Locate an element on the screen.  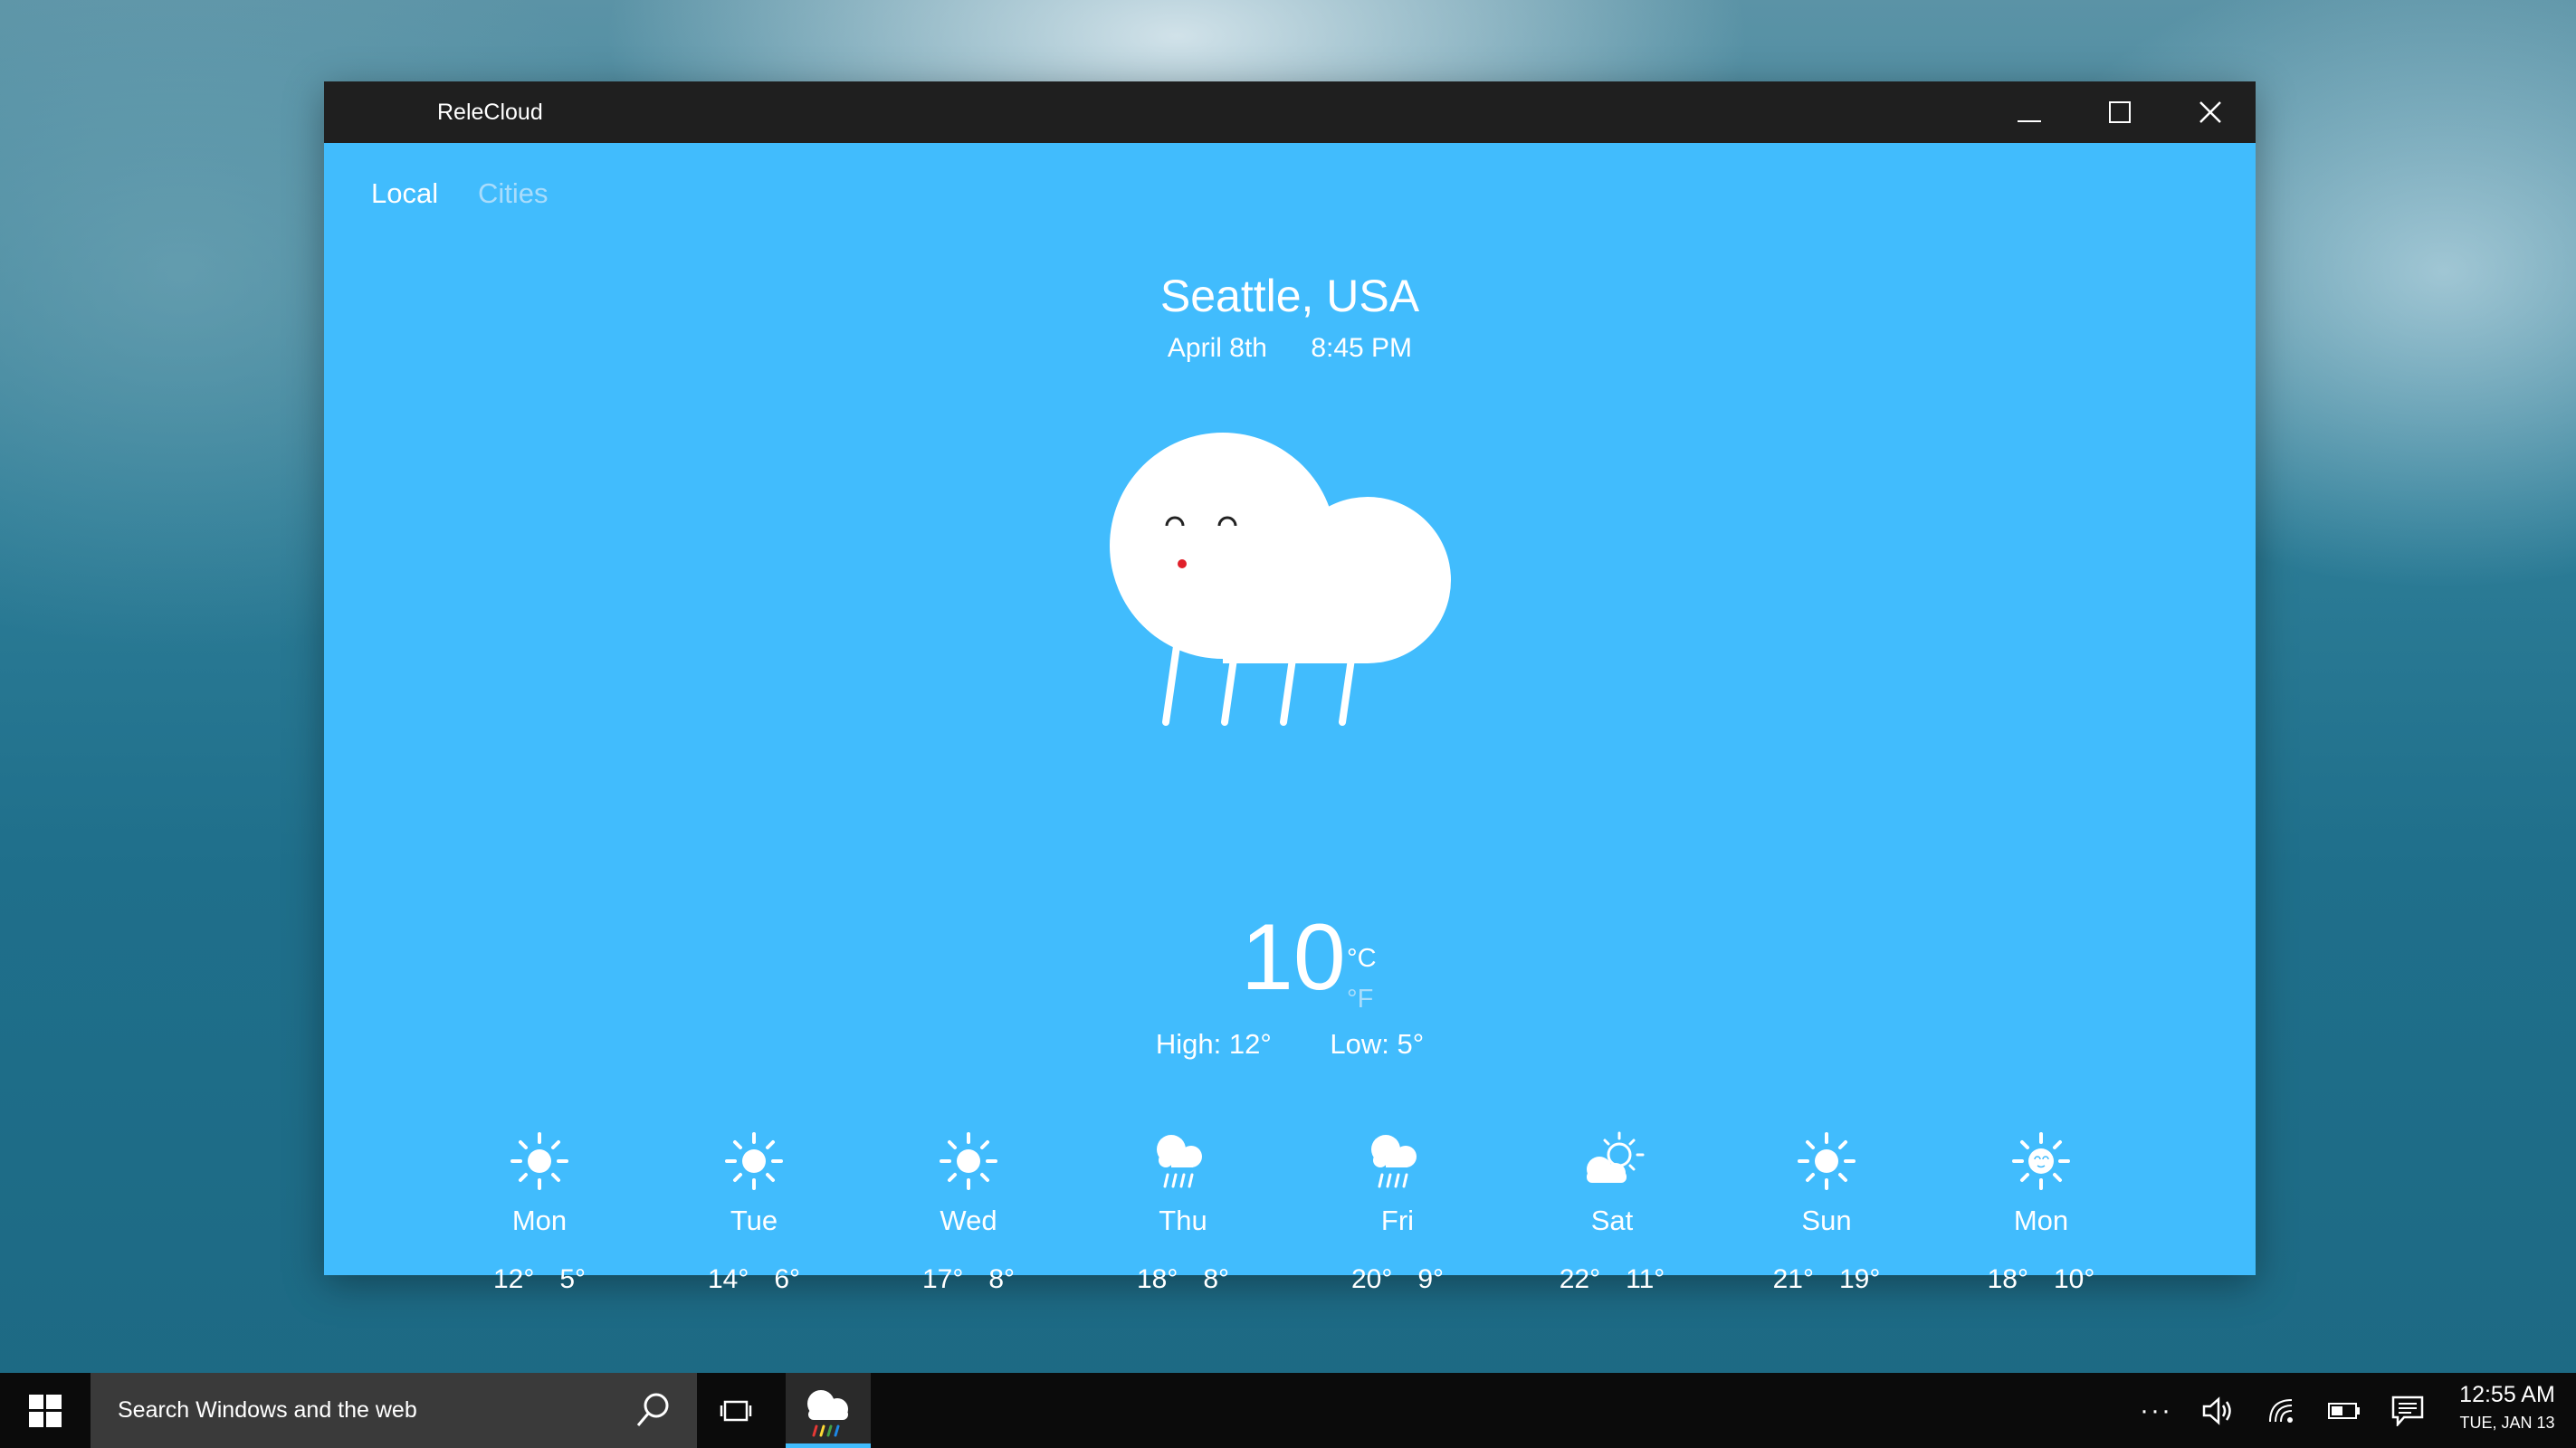
start-button is located at coordinates (45, 1410).